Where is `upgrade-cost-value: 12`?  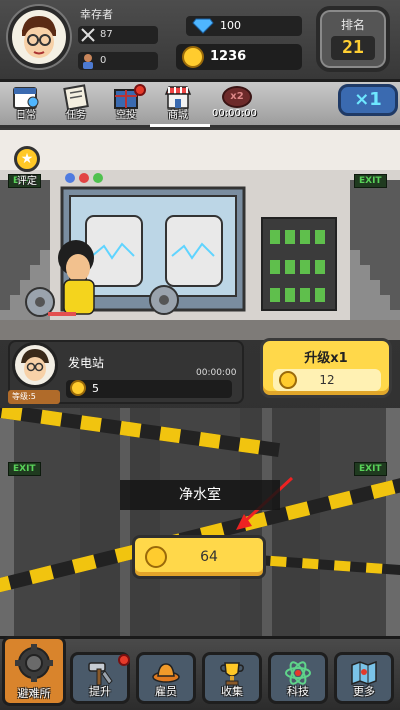
upgrade-cost-value: 12 is located at coordinates (327, 380).